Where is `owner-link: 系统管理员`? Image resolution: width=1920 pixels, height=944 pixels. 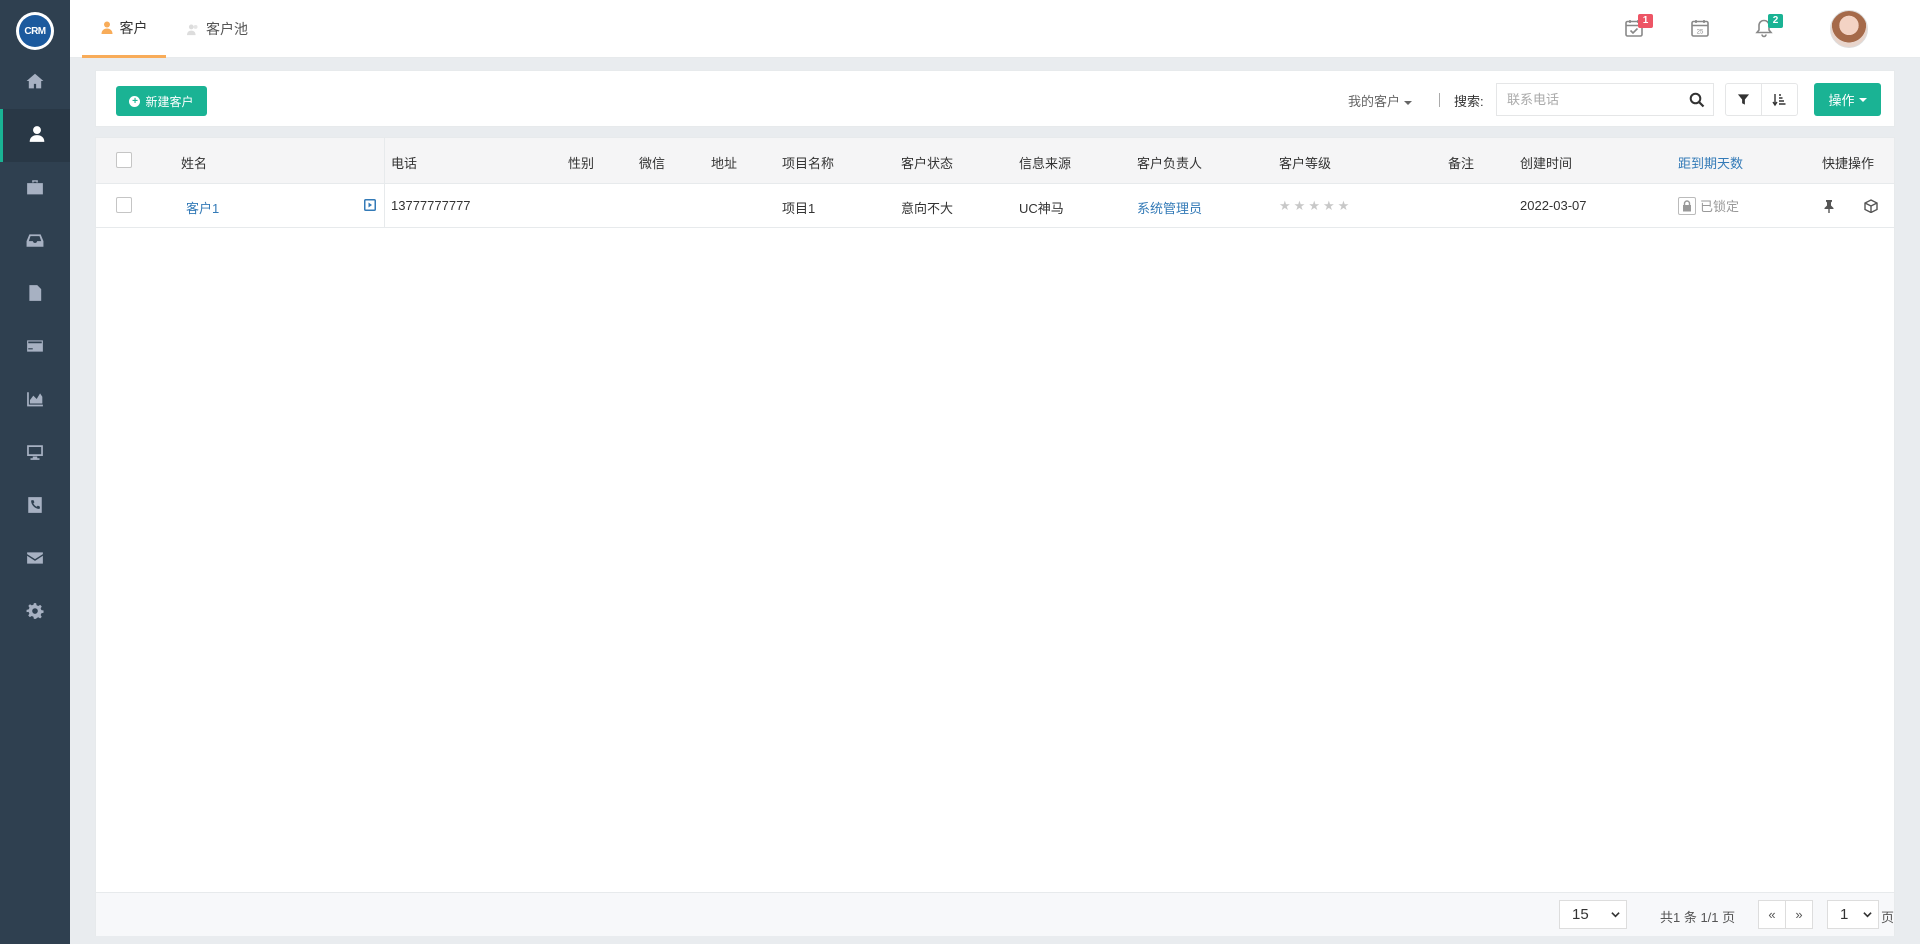
owner-link: 系统管理员 is located at coordinates (1169, 207).